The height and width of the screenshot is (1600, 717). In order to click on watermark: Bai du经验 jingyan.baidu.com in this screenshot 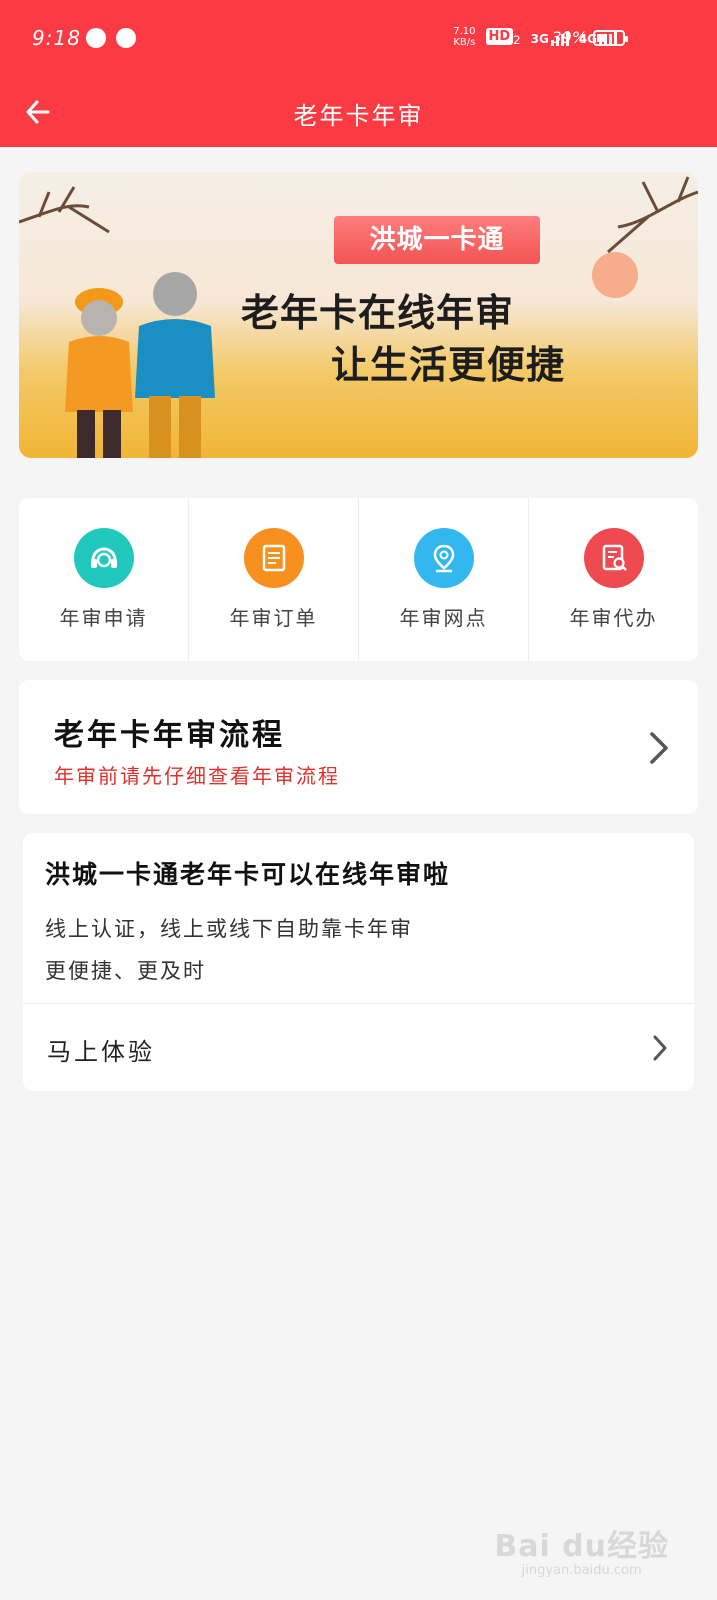, I will do `click(581, 1549)`.